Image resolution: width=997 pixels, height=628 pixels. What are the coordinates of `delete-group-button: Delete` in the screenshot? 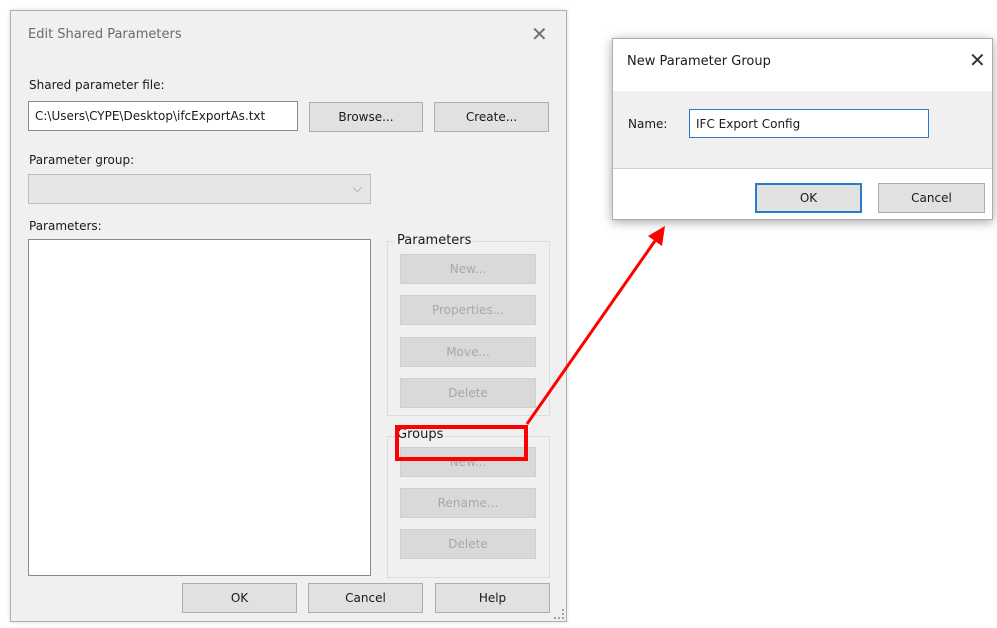 It's located at (468, 544).